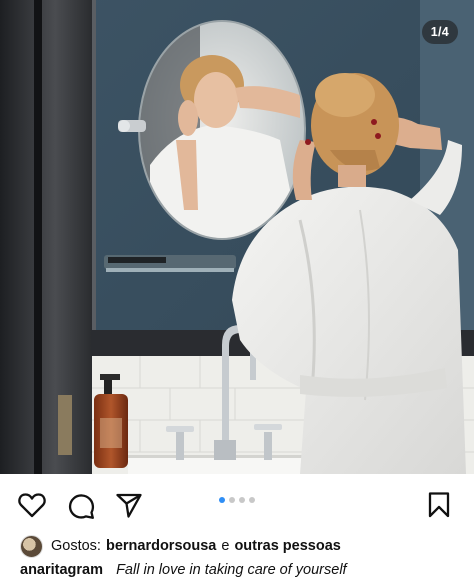  I want to click on caption-username: anaritagram, so click(61, 570).